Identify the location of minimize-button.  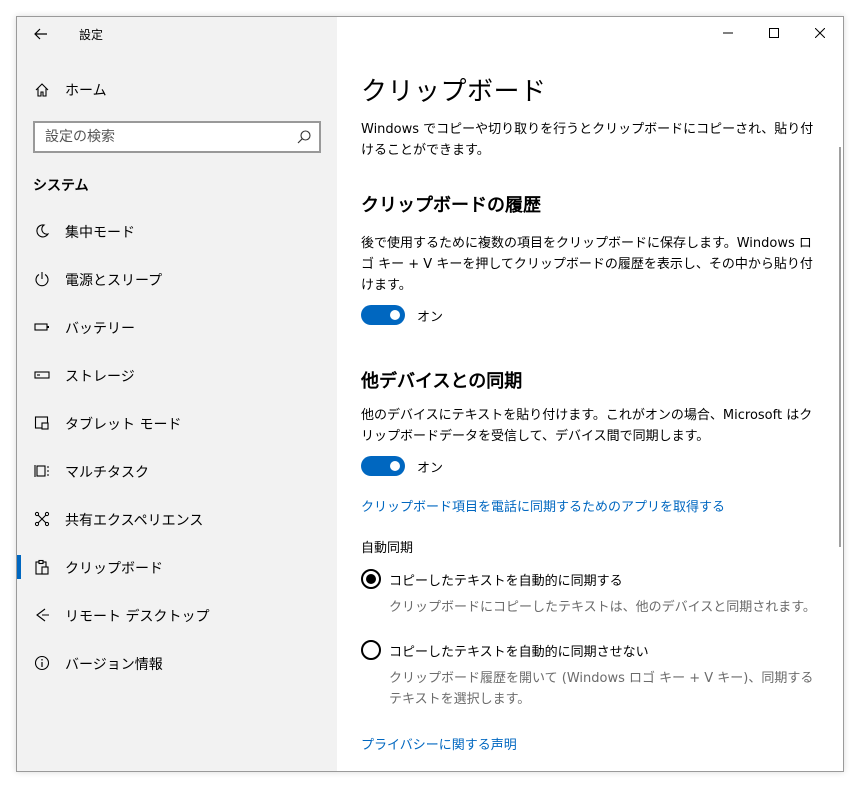
(728, 33).